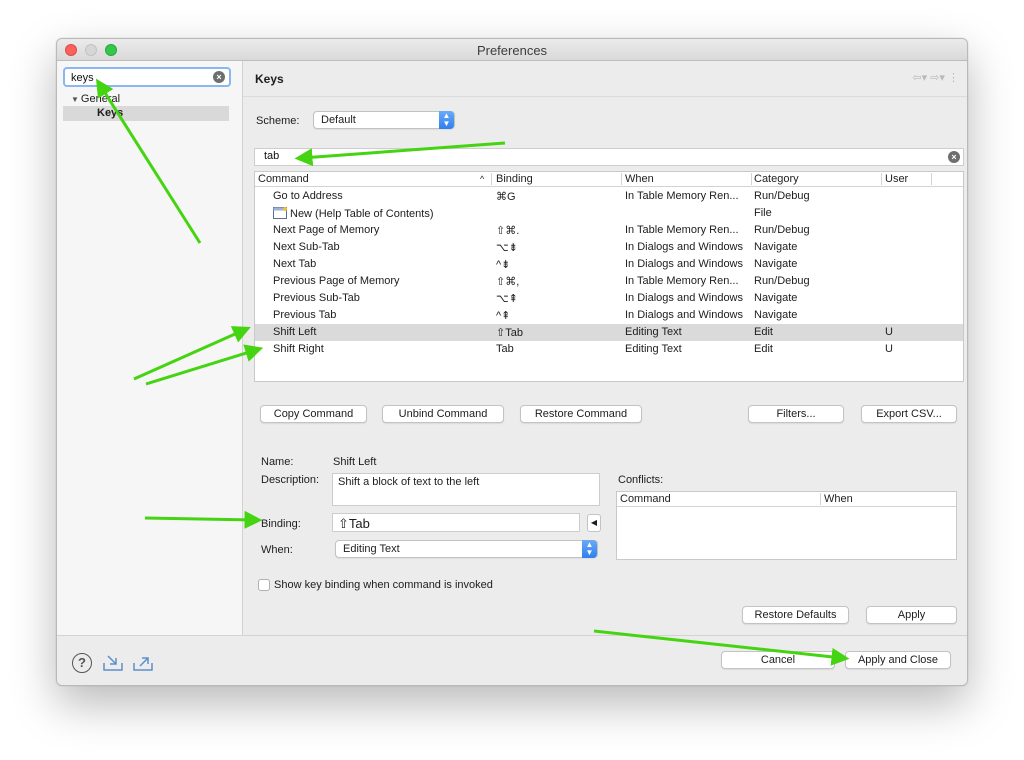  Describe the element at coordinates (763, 213) in the screenshot. I see `cell-category: File` at that location.